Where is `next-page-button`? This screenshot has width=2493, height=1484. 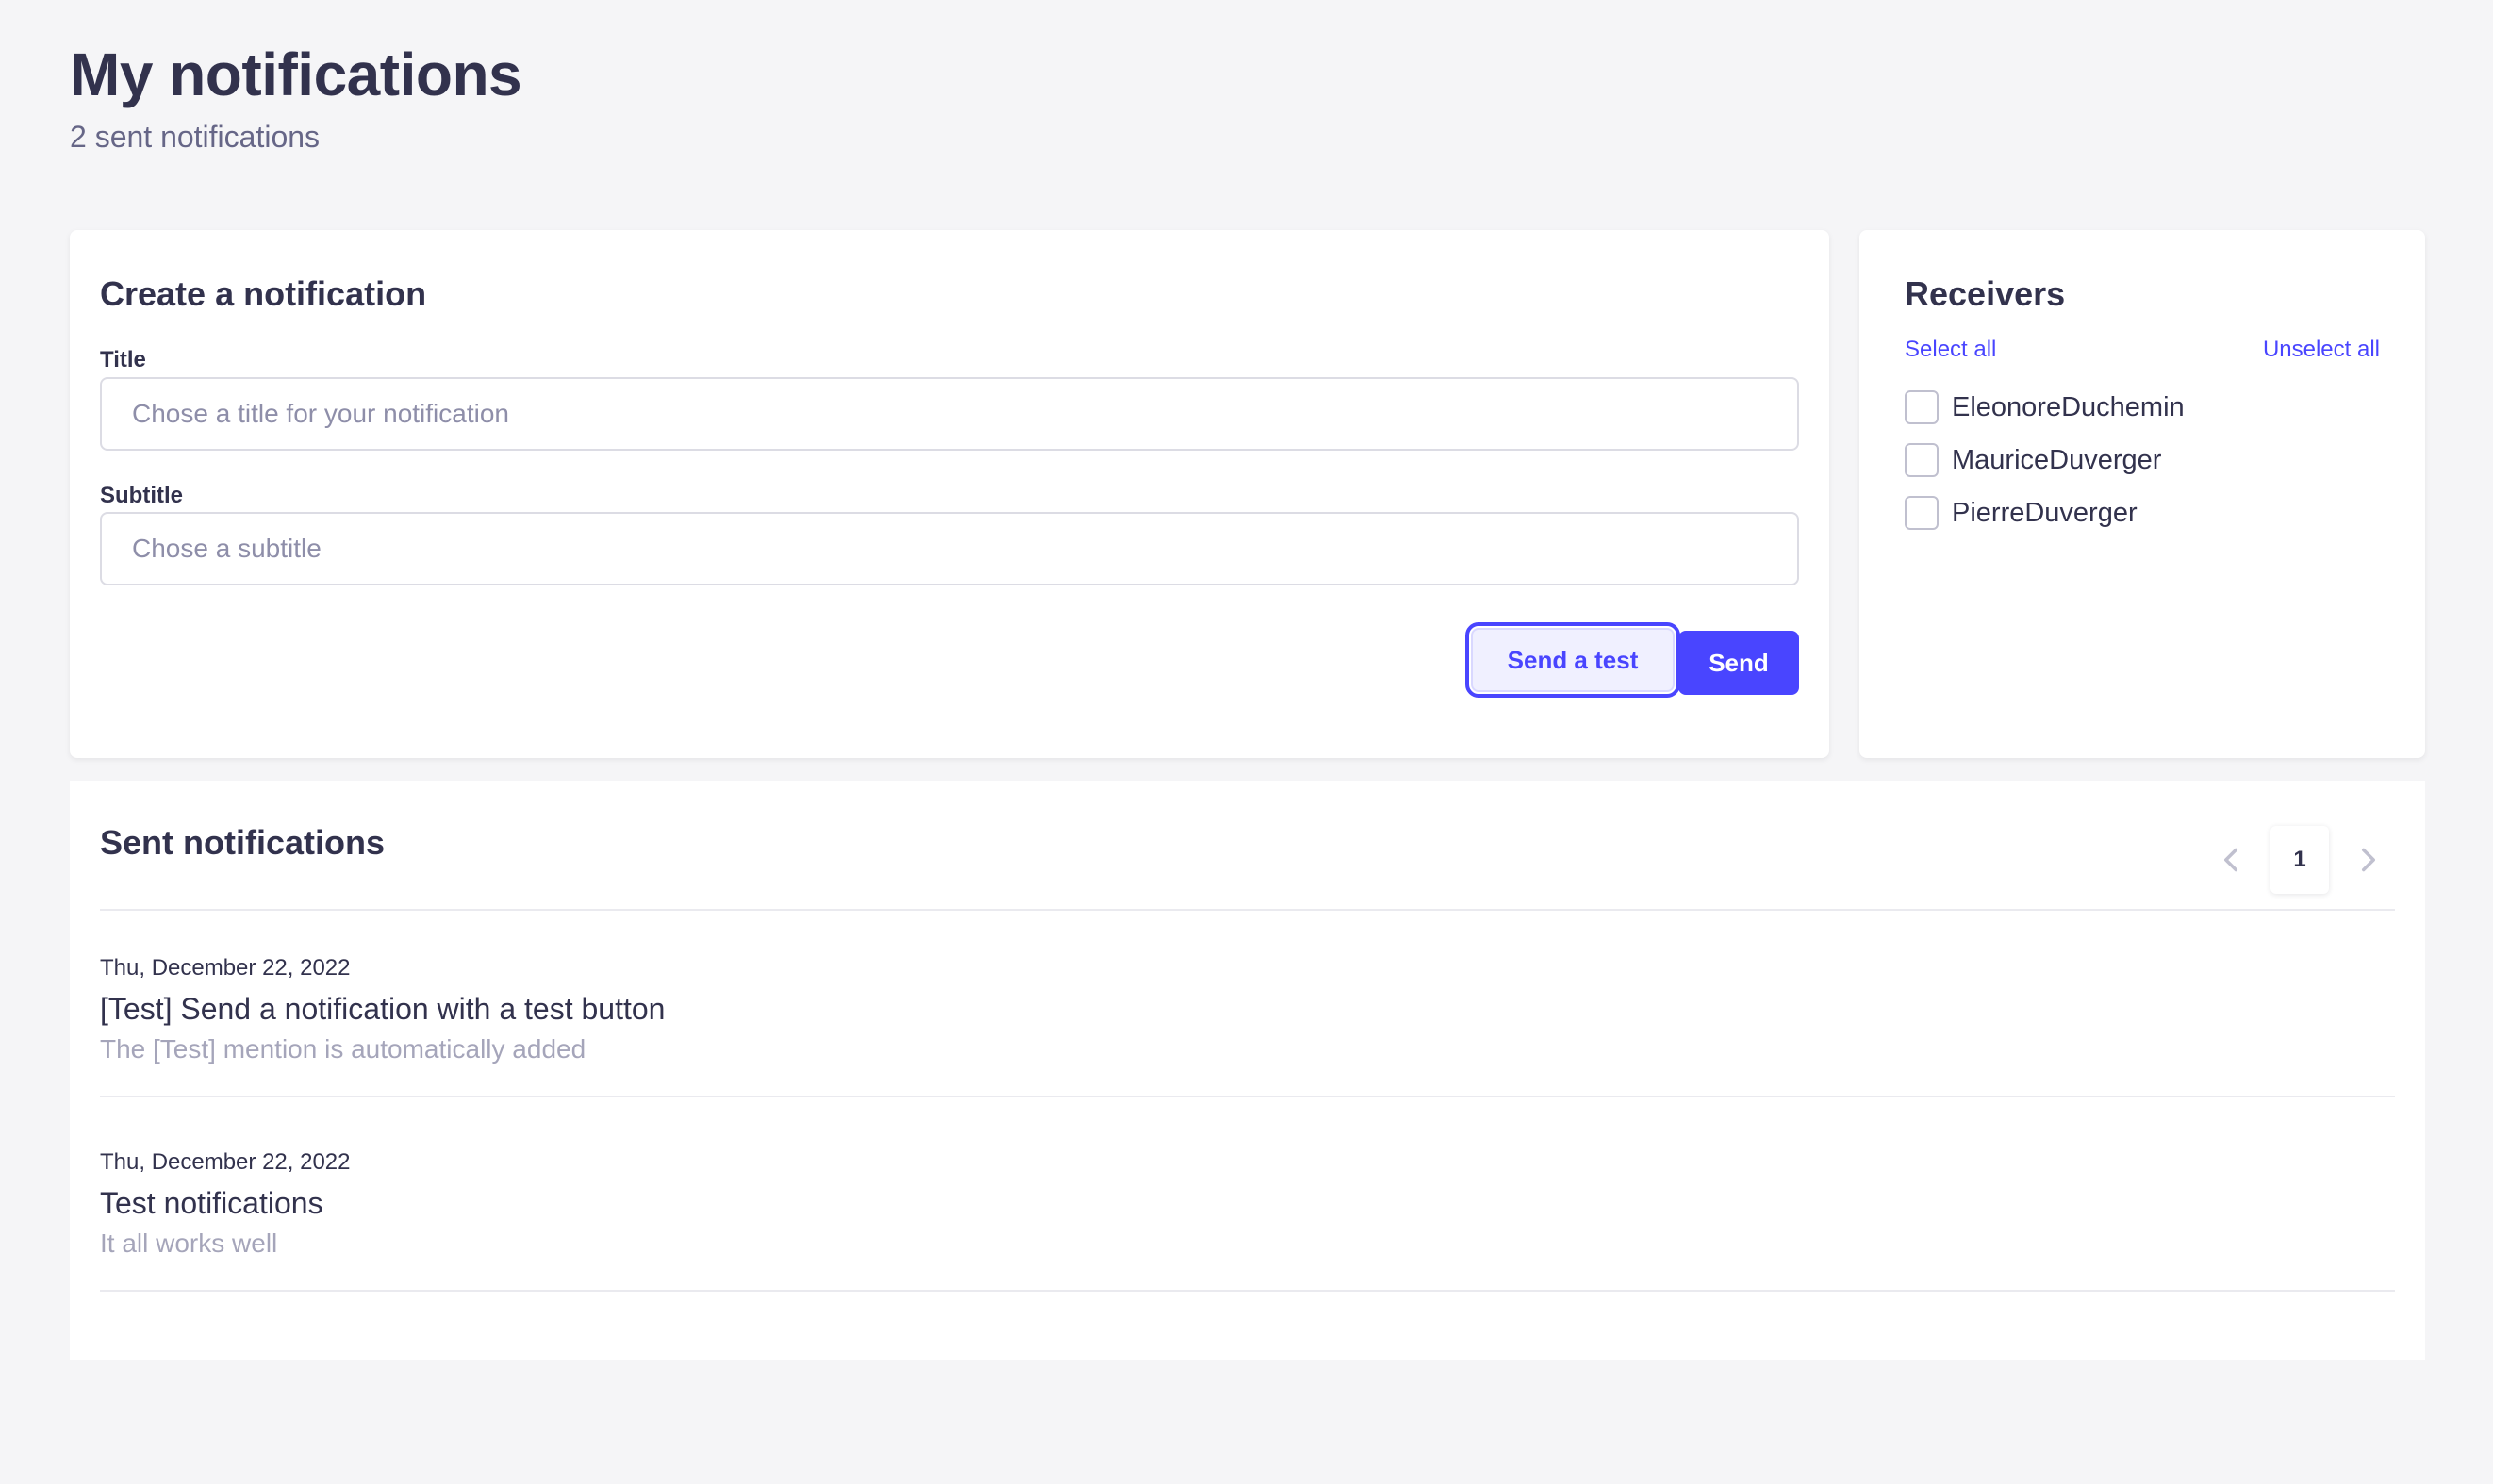 next-page-button is located at coordinates (2368, 860).